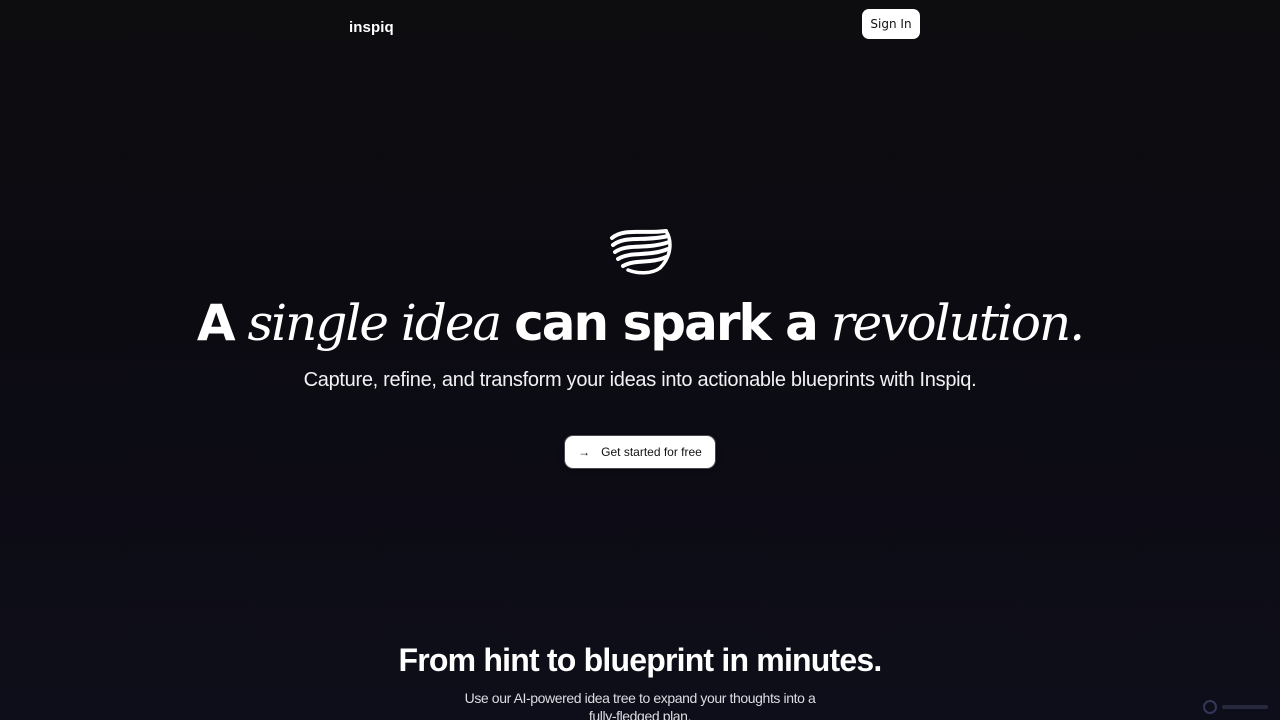 The width and height of the screenshot is (1280, 720). Describe the element at coordinates (216, 323) in the screenshot. I see `headline-part-1: A` at that location.